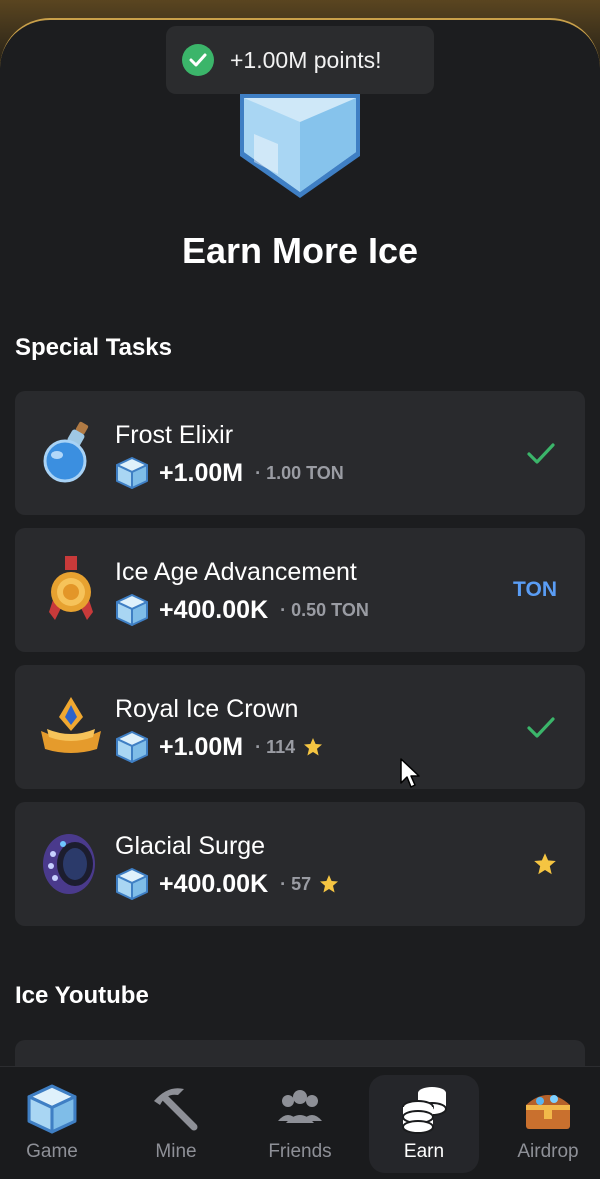  Describe the element at coordinates (296, 883) in the screenshot. I see `task-price-text: · 57` at that location.